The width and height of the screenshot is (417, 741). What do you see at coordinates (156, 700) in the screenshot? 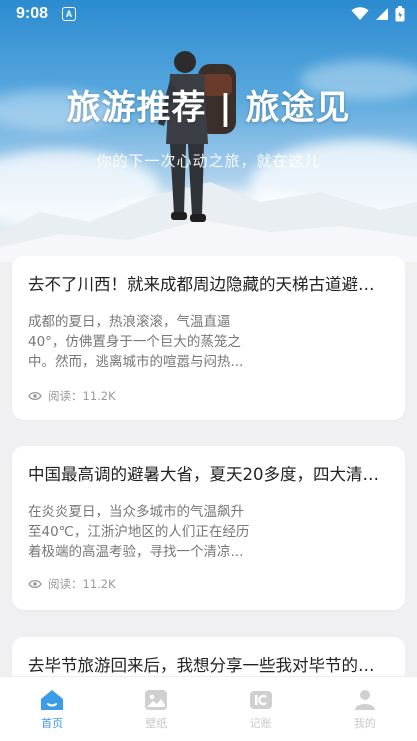
I see `image-icon` at bounding box center [156, 700].